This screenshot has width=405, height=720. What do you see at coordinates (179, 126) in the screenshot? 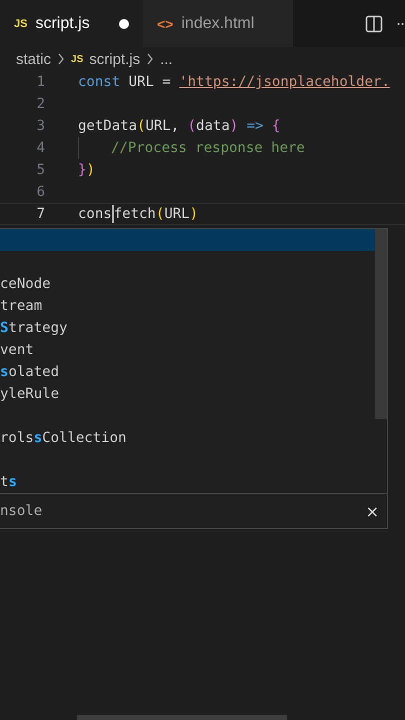
I see `code-line: getData(URL, (data) => {` at bounding box center [179, 126].